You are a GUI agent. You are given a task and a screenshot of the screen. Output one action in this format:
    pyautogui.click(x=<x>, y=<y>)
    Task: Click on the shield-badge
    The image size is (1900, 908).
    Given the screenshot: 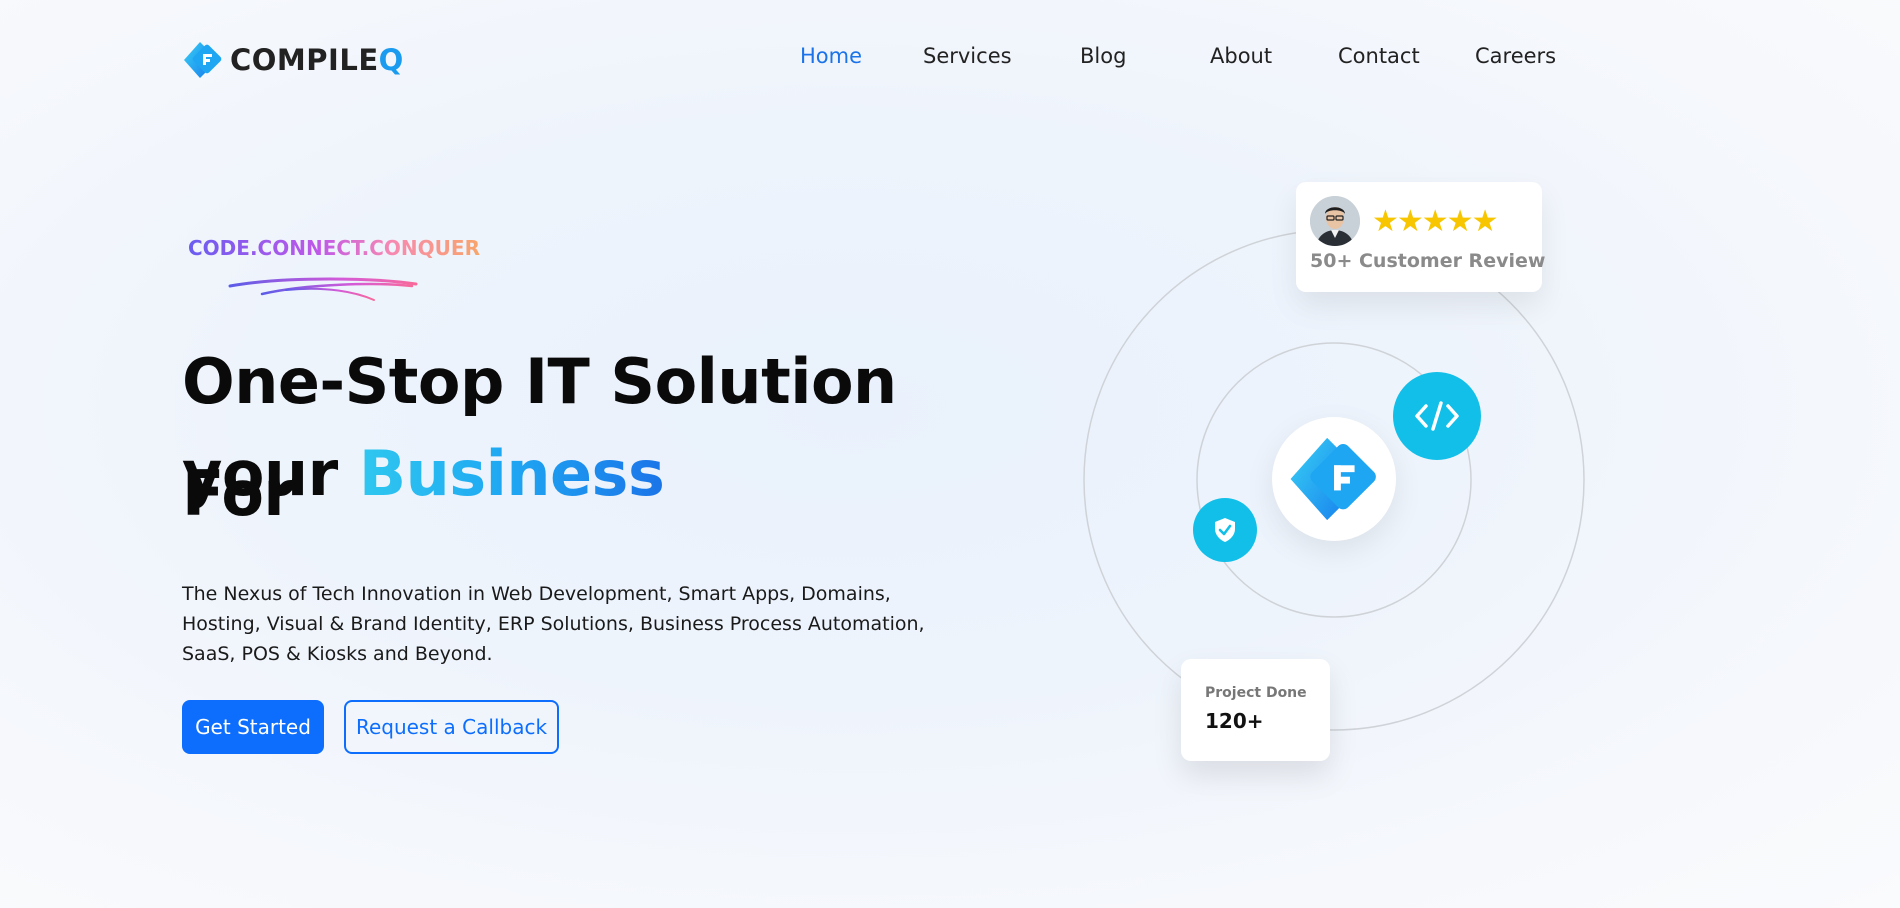 What is the action you would take?
    pyautogui.click(x=1225, y=530)
    